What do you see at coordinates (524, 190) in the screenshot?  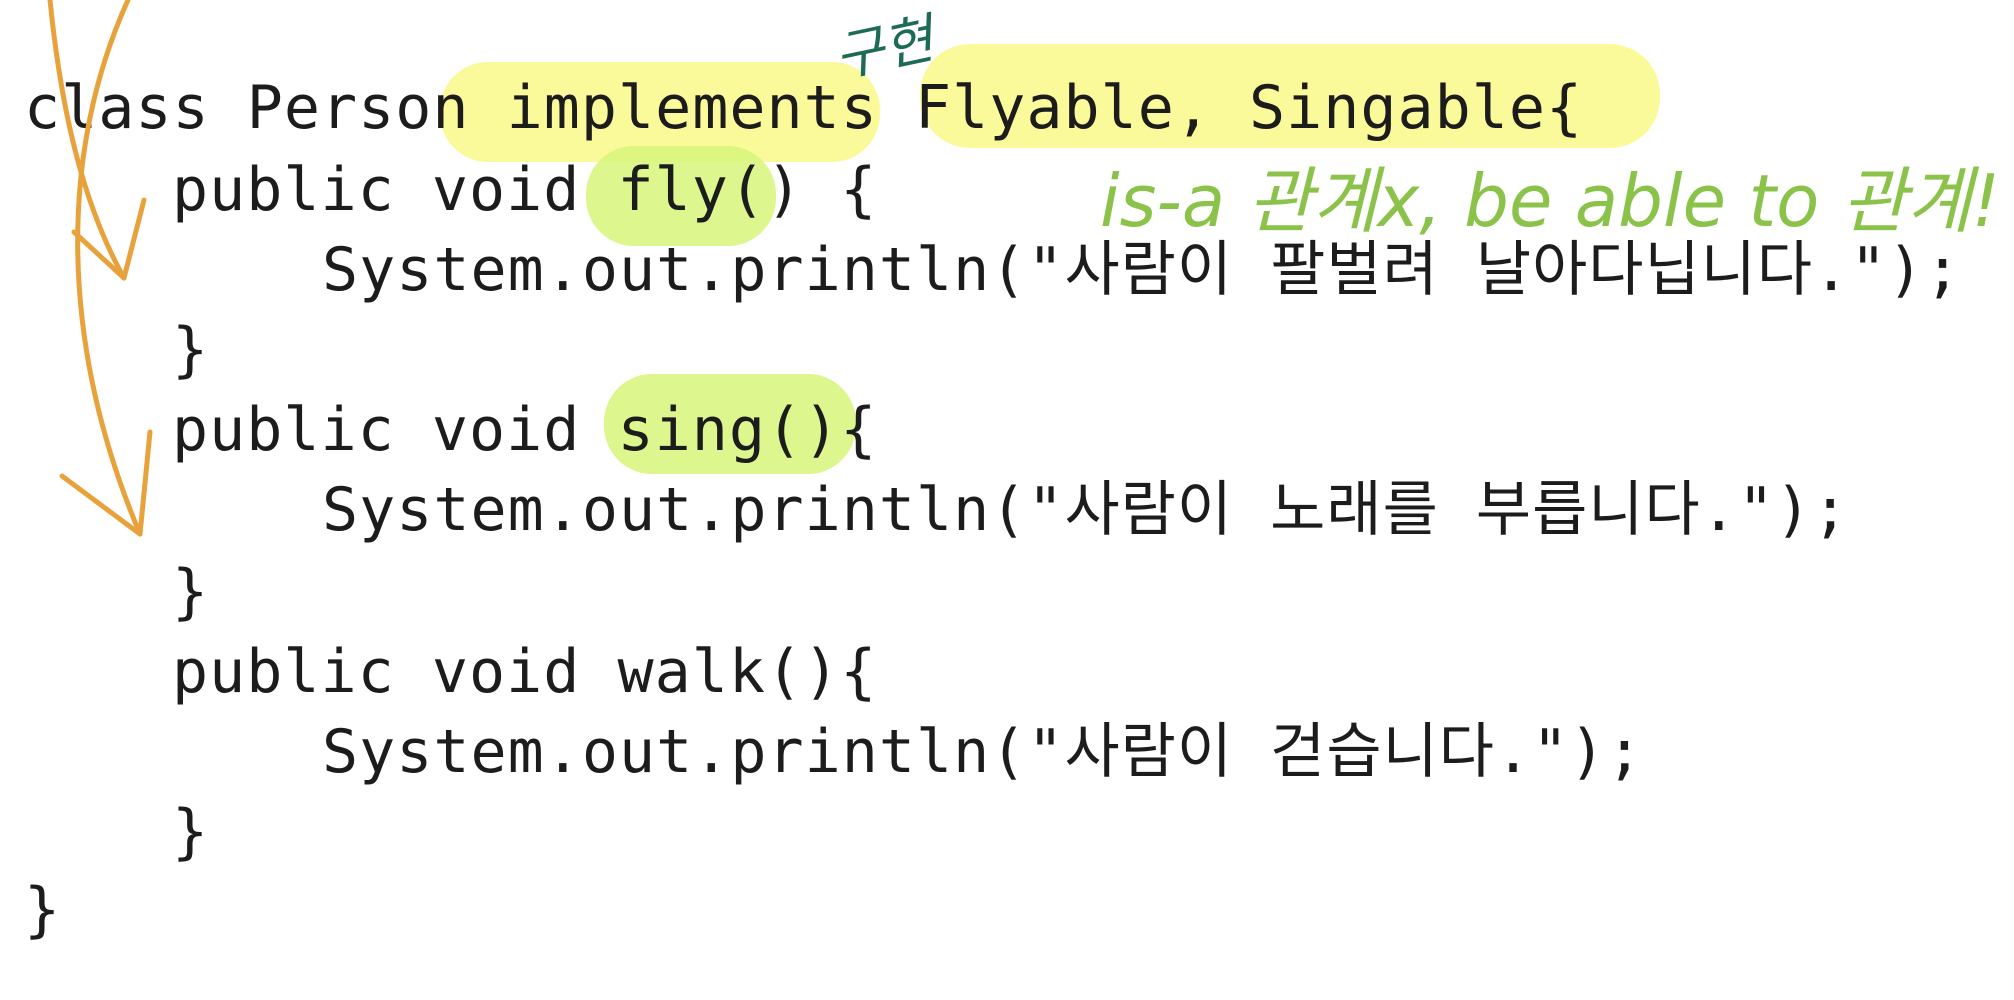 I see `code-line-fly-method: public void fly() {` at bounding box center [524, 190].